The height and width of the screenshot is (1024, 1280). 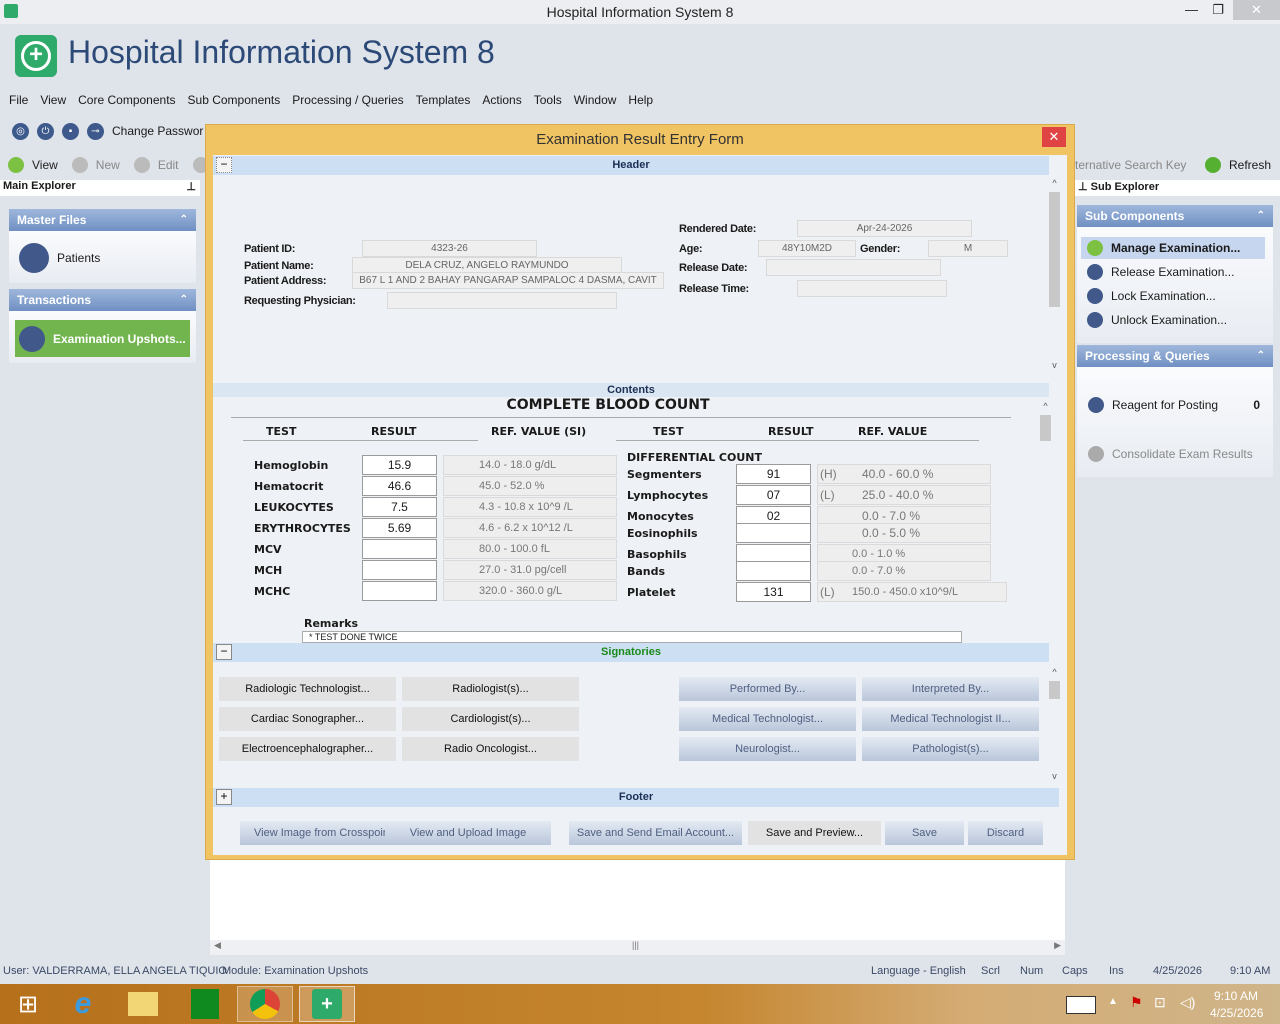 What do you see at coordinates (1256, 10) in the screenshot?
I see `close-window-button: ✕` at bounding box center [1256, 10].